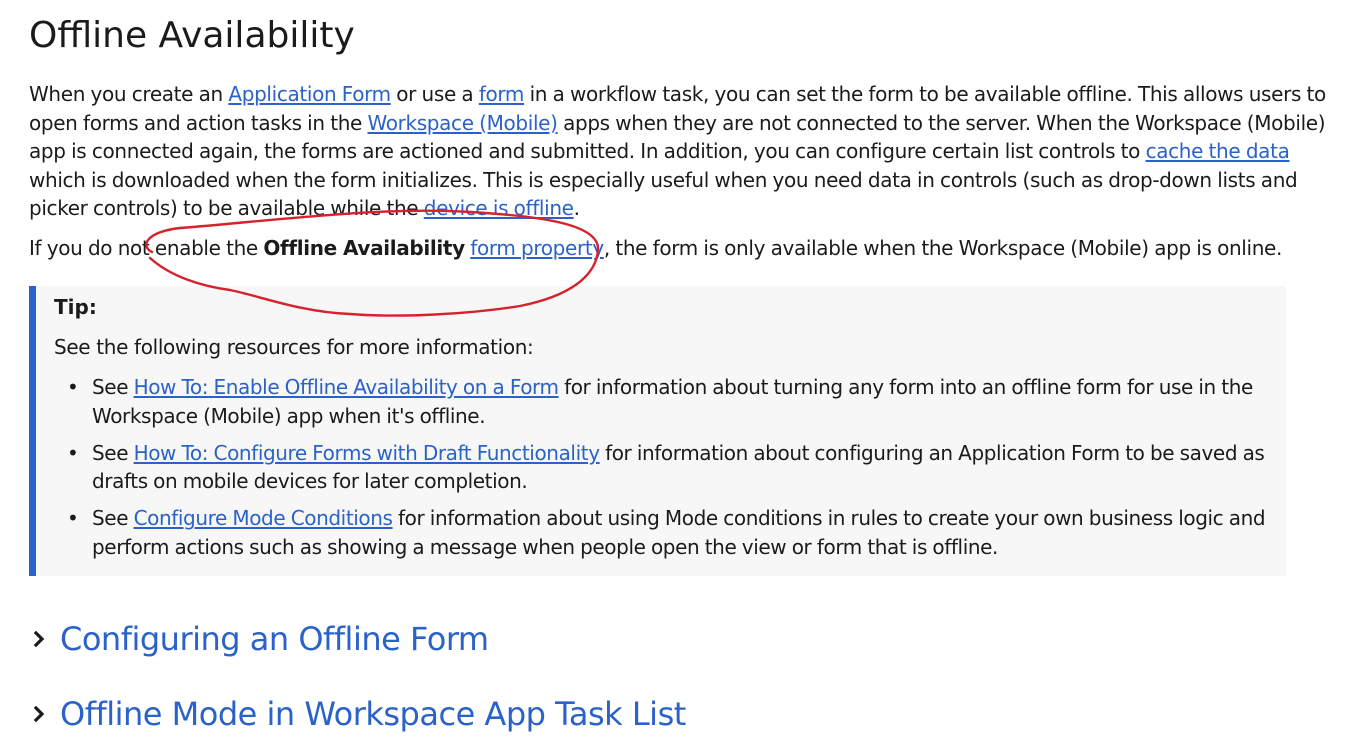 The height and width of the screenshot is (740, 1368). Describe the element at coordinates (502, 94) in the screenshot. I see `form-link: form` at that location.